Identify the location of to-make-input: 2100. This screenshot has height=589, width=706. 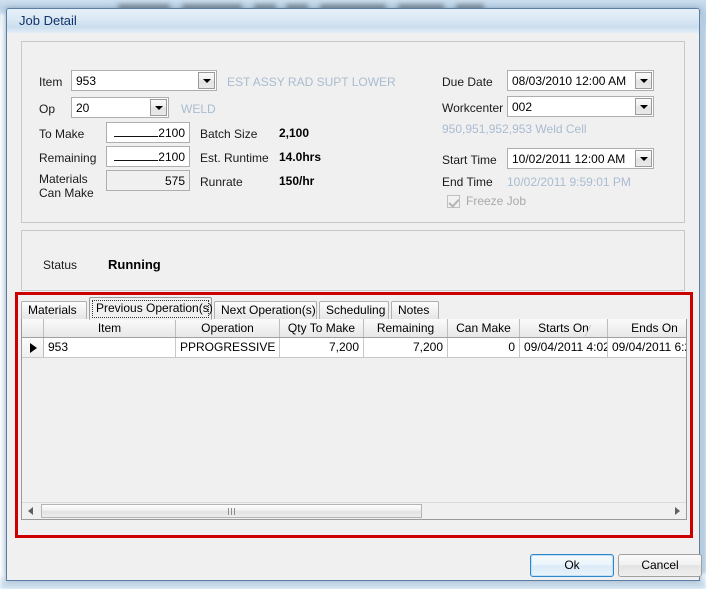
(148, 132).